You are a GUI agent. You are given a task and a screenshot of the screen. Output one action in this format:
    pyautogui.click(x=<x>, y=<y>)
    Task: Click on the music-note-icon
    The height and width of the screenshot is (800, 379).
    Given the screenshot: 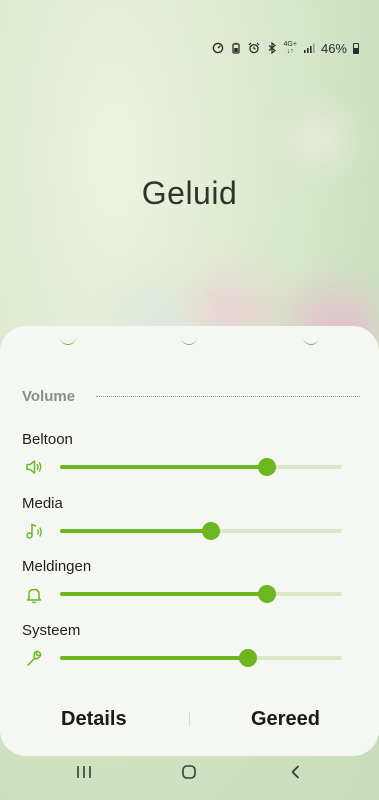 What is the action you would take?
    pyautogui.click(x=34, y=531)
    